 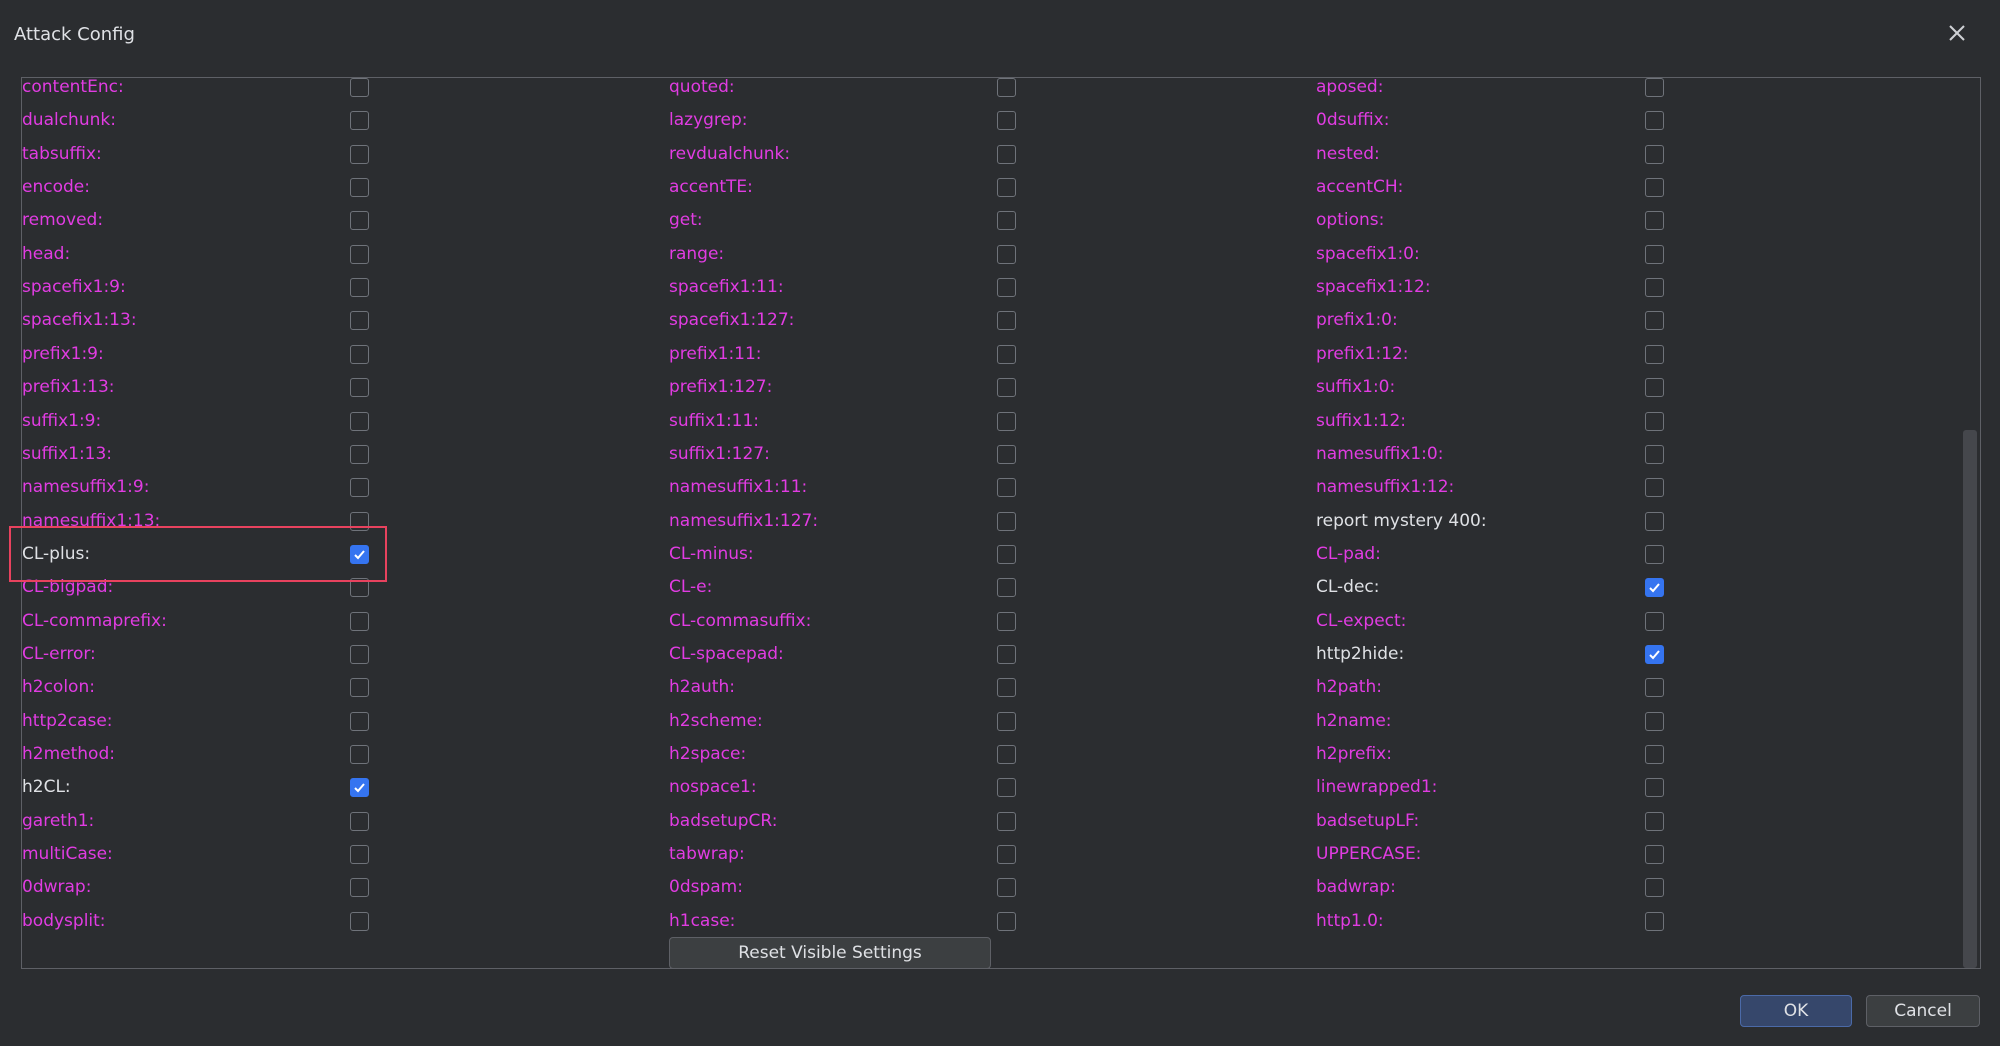 What do you see at coordinates (1000, 487) in the screenshot?
I see `setting-row: namesuffix1:12:` at bounding box center [1000, 487].